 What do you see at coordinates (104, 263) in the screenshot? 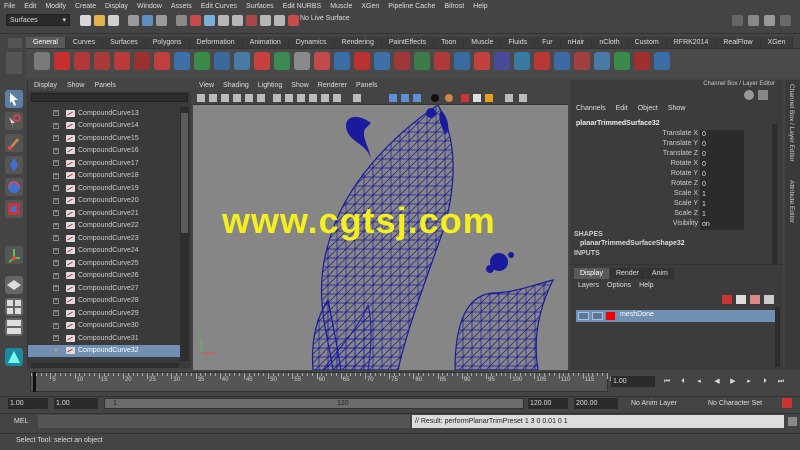
I see `outliner-item: + CompoundCurve25` at bounding box center [104, 263].